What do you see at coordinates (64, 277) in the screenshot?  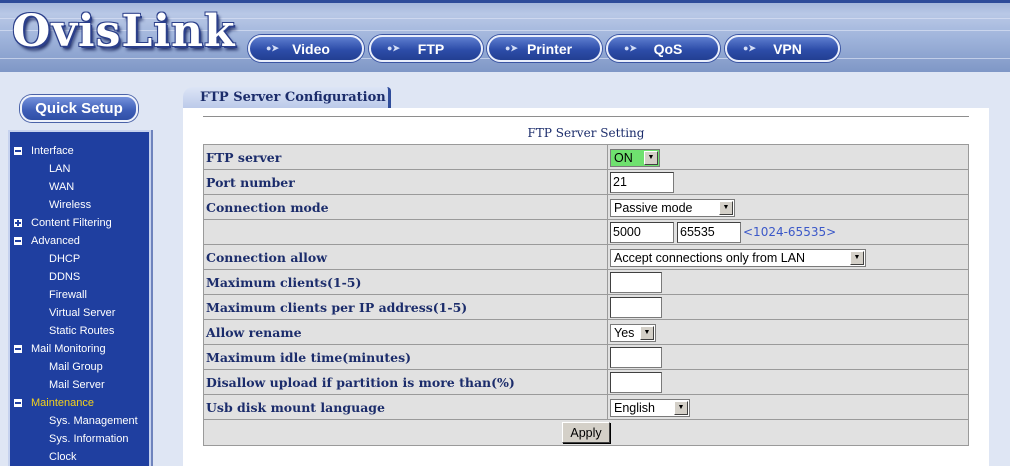 I see `sidebar-item-ddns: DDNS` at bounding box center [64, 277].